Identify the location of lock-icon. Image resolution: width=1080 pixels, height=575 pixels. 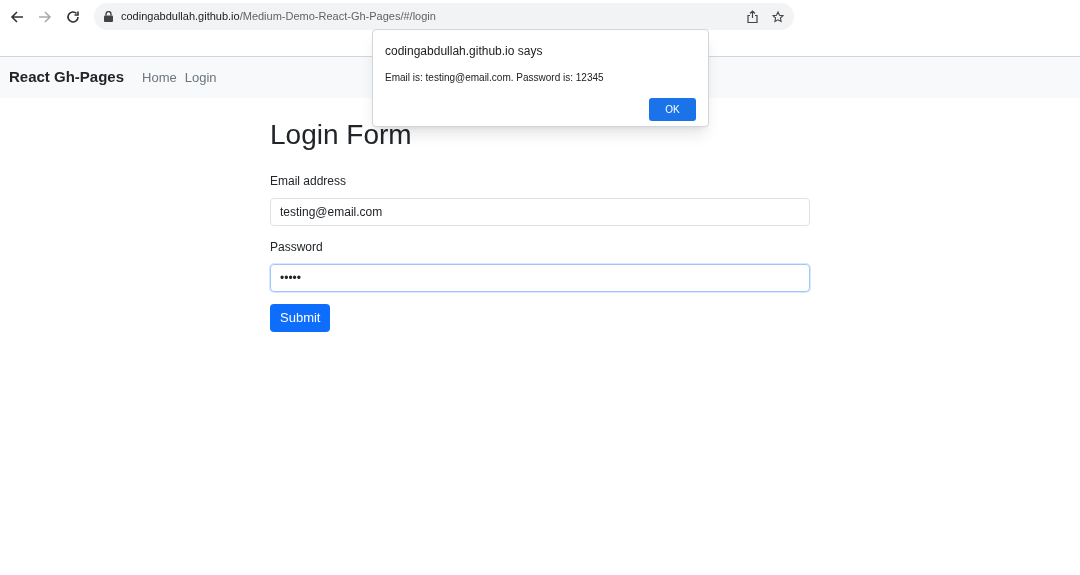
(108, 16).